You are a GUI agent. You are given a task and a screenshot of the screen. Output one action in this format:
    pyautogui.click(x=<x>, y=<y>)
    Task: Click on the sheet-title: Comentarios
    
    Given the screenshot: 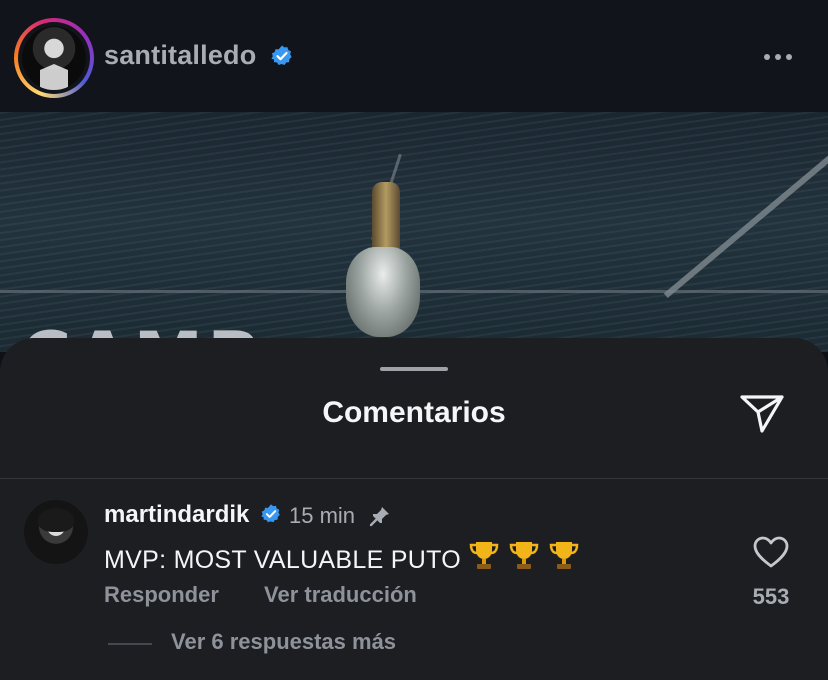 What is the action you would take?
    pyautogui.click(x=414, y=412)
    